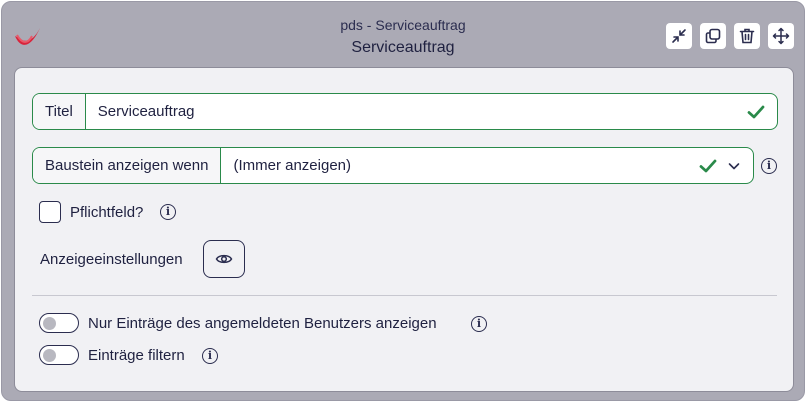 The height and width of the screenshot is (403, 806). I want to click on move-icon, so click(781, 36).